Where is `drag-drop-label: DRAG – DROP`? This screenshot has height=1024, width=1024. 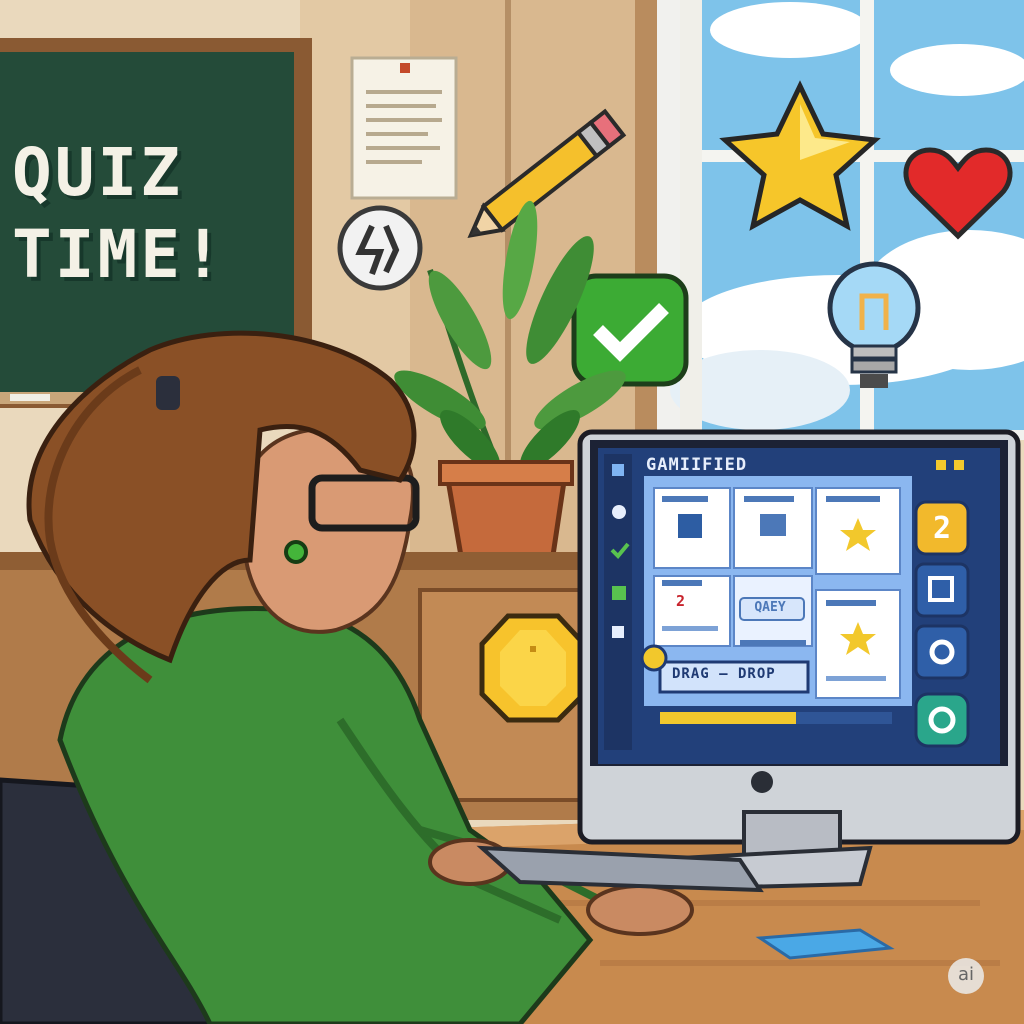 drag-drop-label: DRAG – DROP is located at coordinates (724, 674).